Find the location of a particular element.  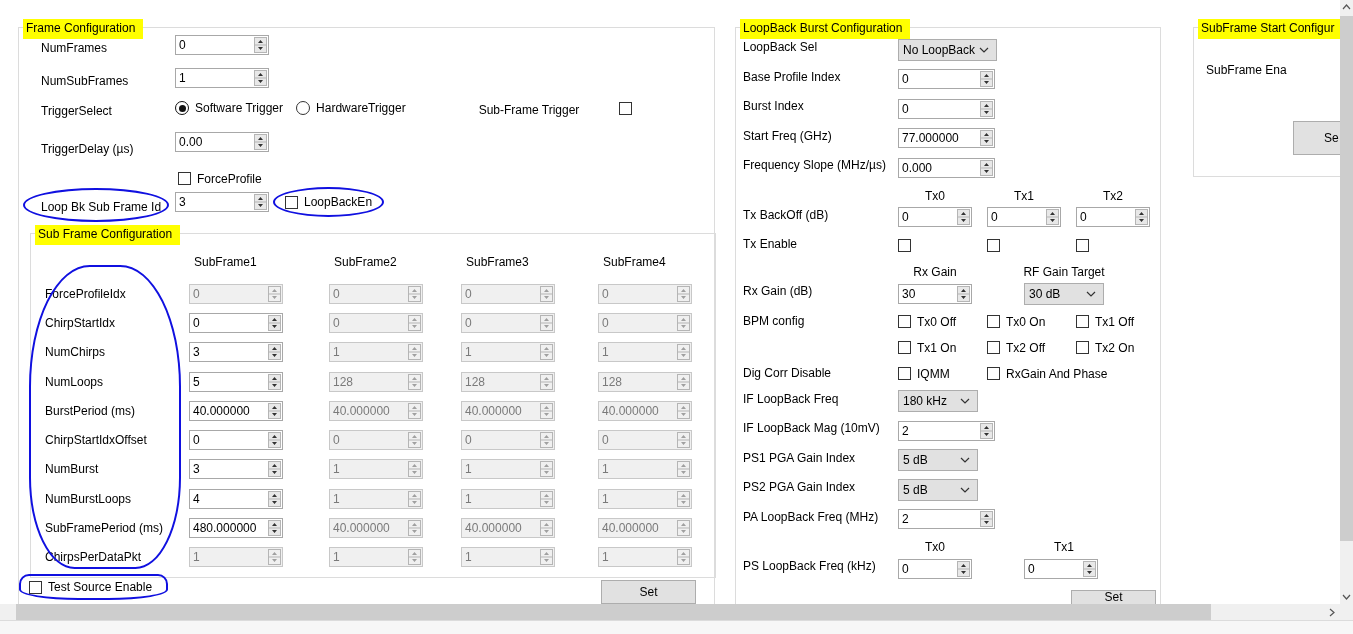

checkbox: Tx2 On is located at coordinates (1105, 347).